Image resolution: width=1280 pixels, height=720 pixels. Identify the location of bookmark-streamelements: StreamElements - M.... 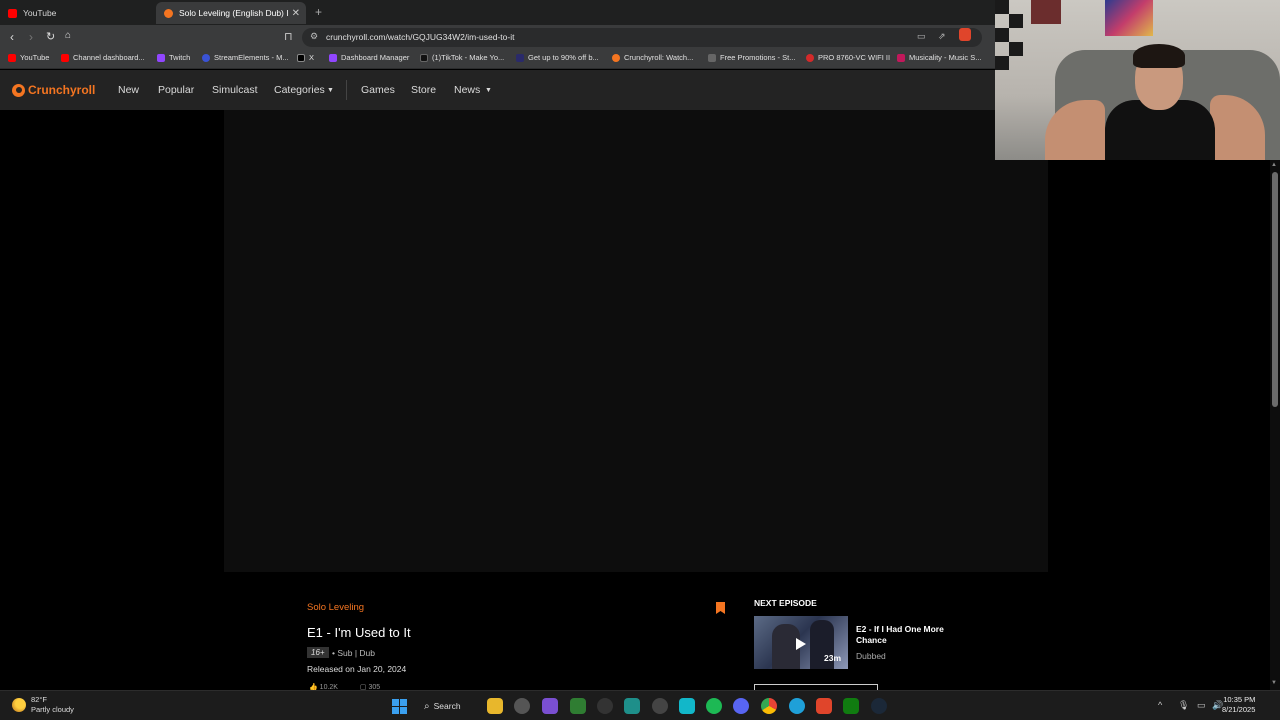
(245, 57).